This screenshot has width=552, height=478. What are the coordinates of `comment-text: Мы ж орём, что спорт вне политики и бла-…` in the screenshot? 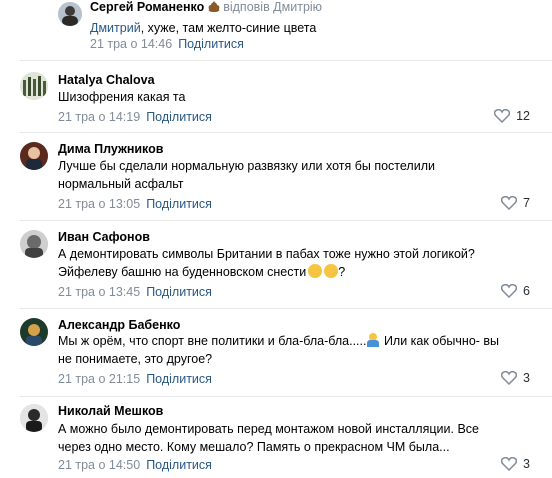 It's located at (298, 350).